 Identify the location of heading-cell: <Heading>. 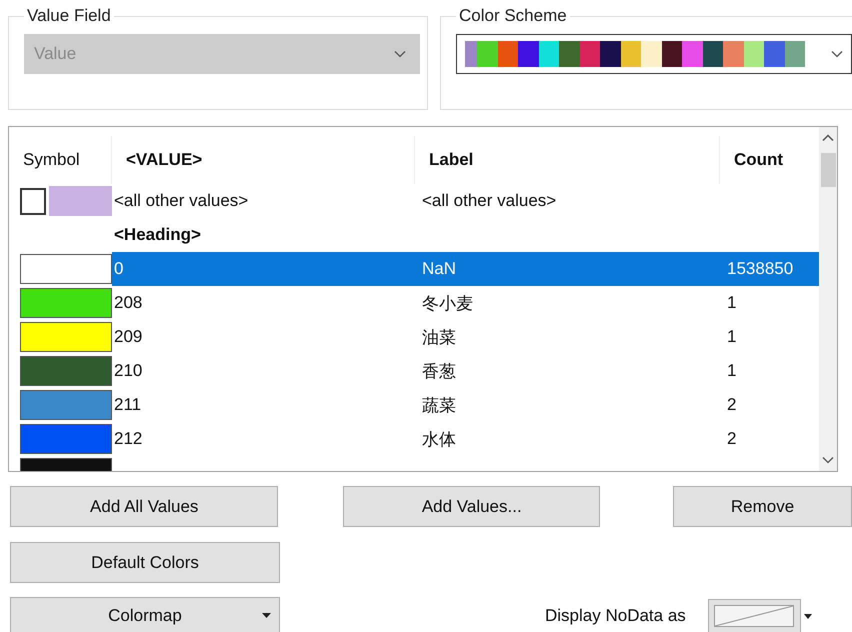
(157, 235).